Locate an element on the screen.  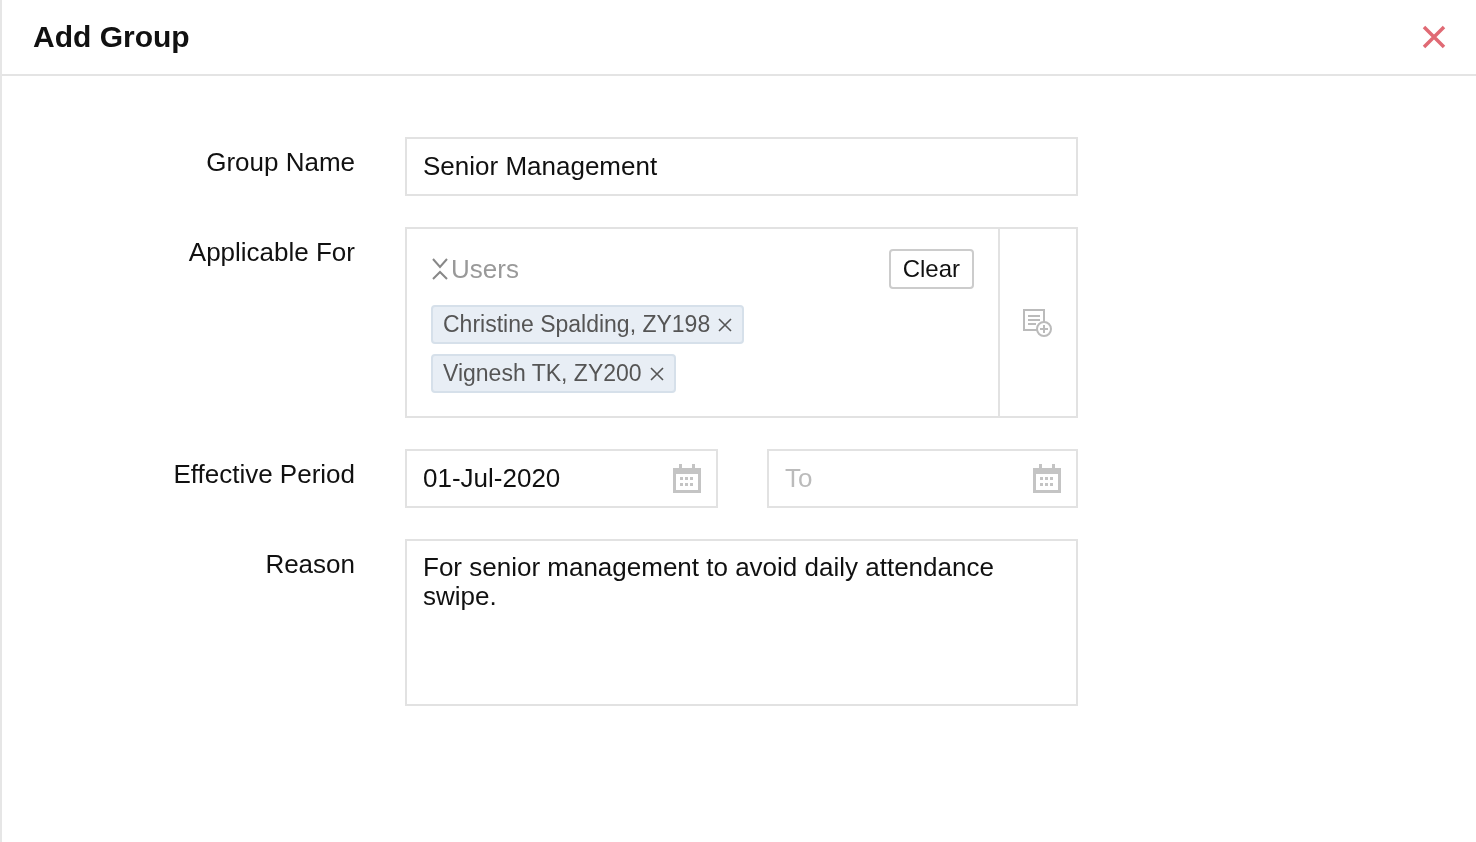
from-date-field: 01-Jul-2020 is located at coordinates (561, 478).